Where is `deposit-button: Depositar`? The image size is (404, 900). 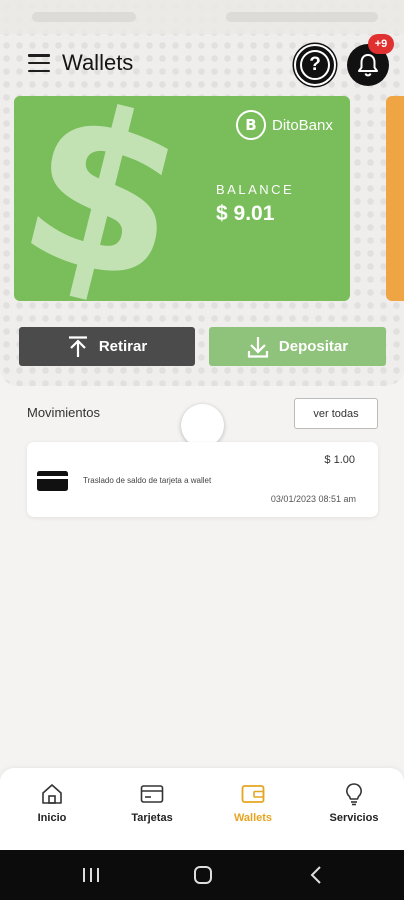
deposit-button: Depositar is located at coordinates (297, 346).